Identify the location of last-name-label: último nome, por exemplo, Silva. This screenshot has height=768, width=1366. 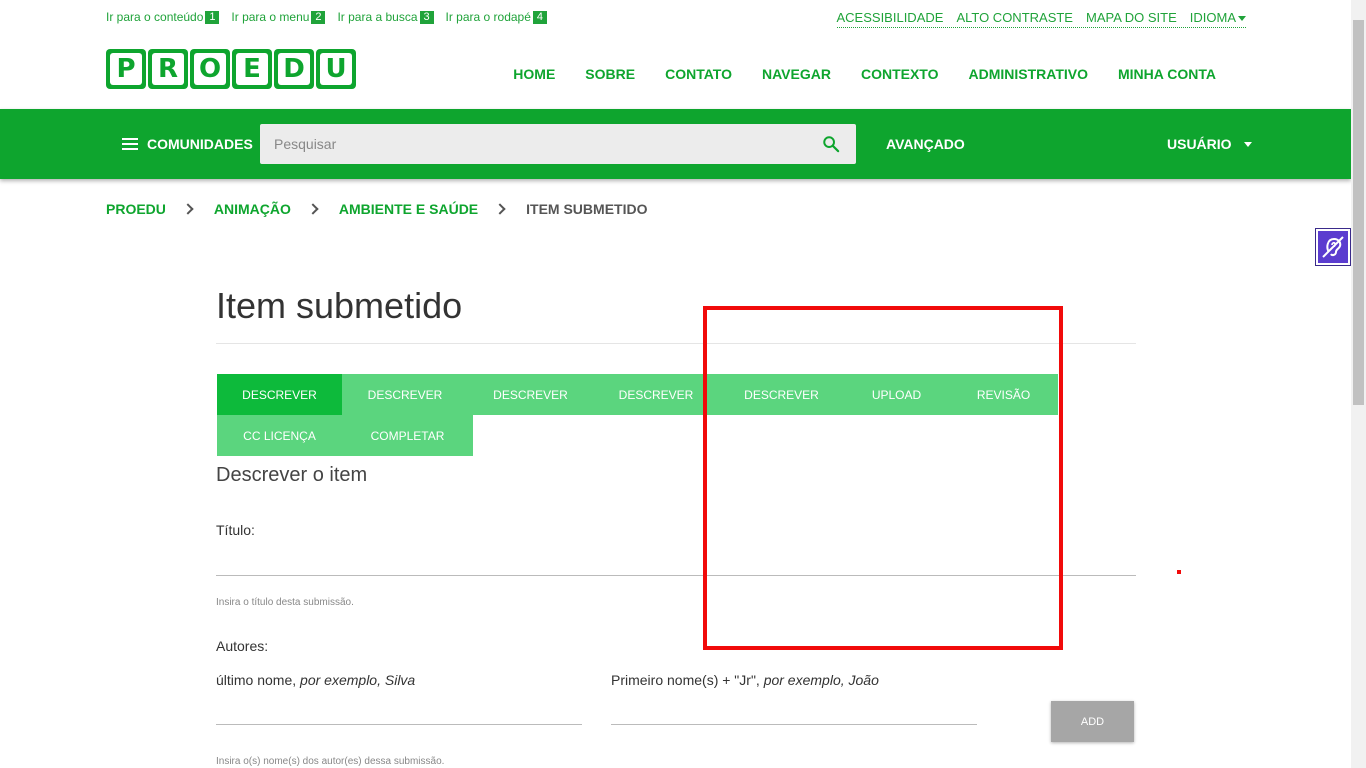
(315, 680).